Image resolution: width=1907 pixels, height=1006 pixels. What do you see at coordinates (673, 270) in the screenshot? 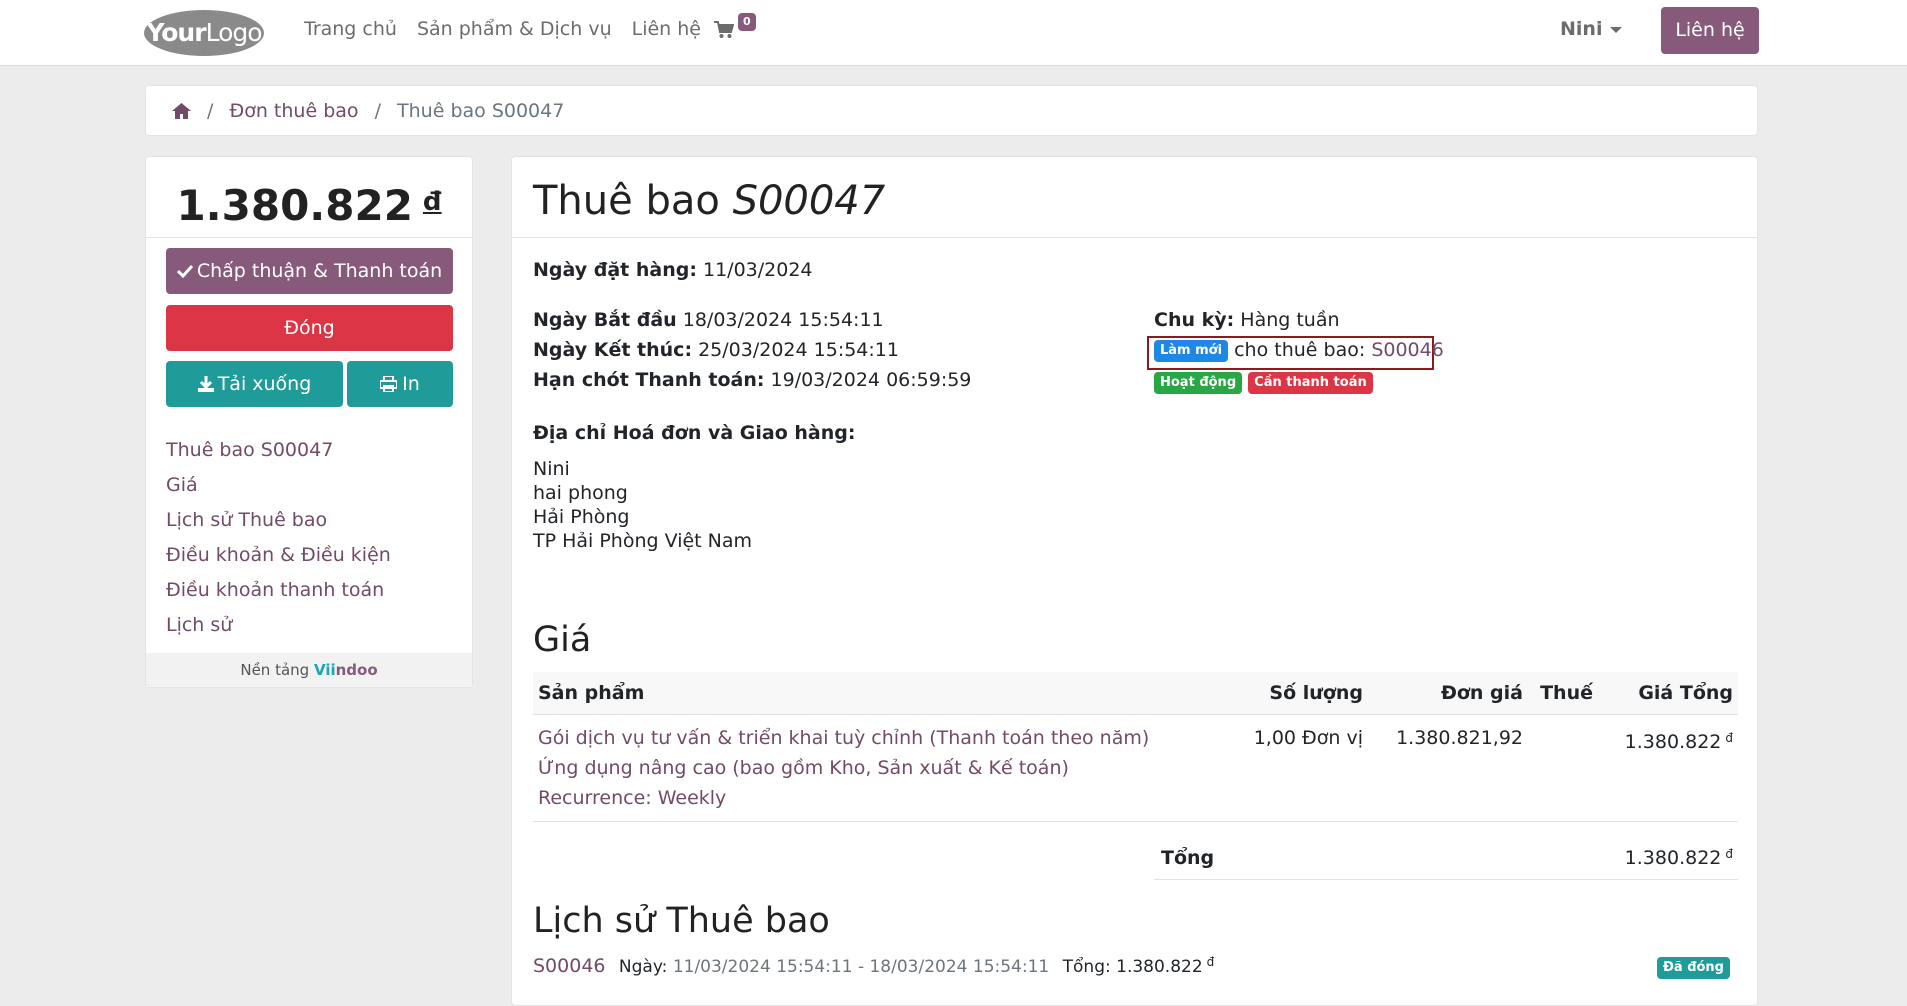
I see `order-date: Ngày đặt hàng: 11/03/2024` at bounding box center [673, 270].